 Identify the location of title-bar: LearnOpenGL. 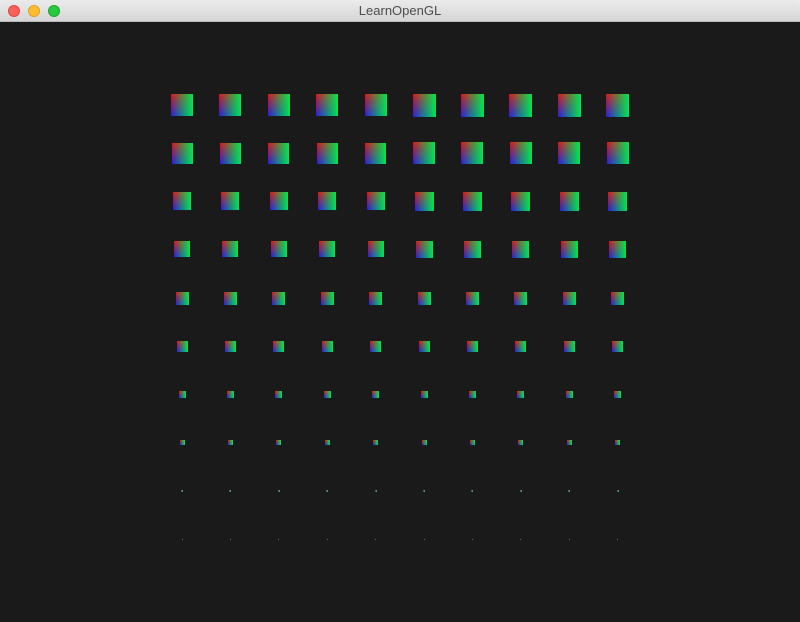
(400, 11).